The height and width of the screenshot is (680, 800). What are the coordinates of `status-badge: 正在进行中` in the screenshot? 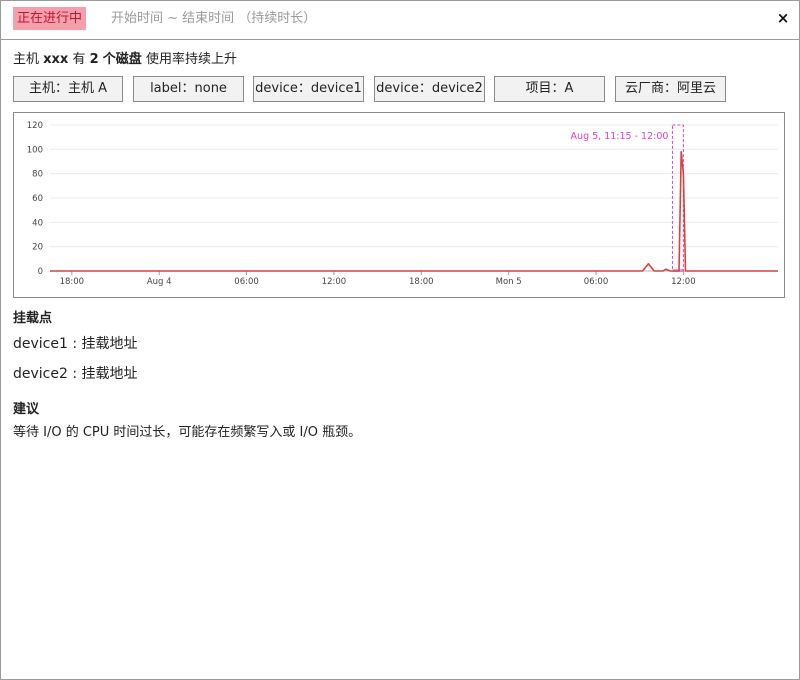 It's located at (50, 18).